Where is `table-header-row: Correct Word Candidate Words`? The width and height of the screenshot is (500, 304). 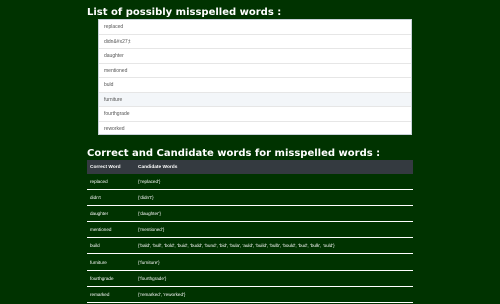
table-header-row: Correct Word Candidate Words is located at coordinates (250, 167).